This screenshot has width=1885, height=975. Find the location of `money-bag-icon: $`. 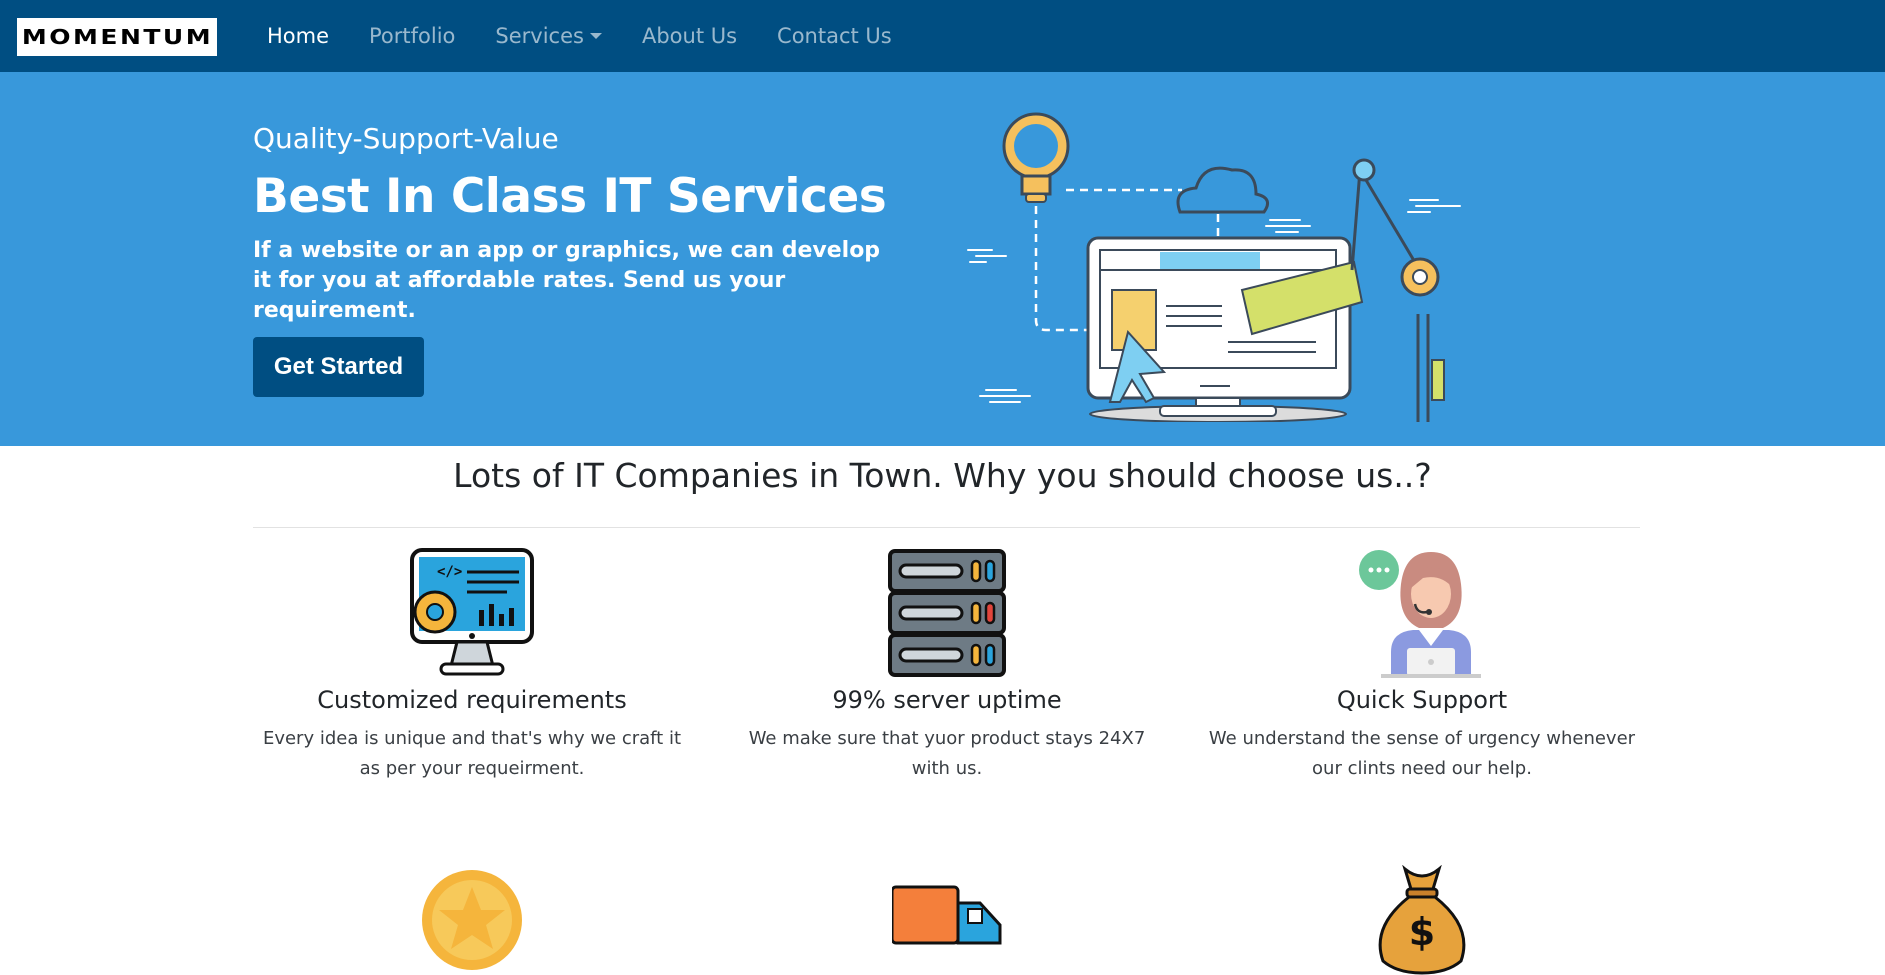

money-bag-icon: $ is located at coordinates (1422, 920).